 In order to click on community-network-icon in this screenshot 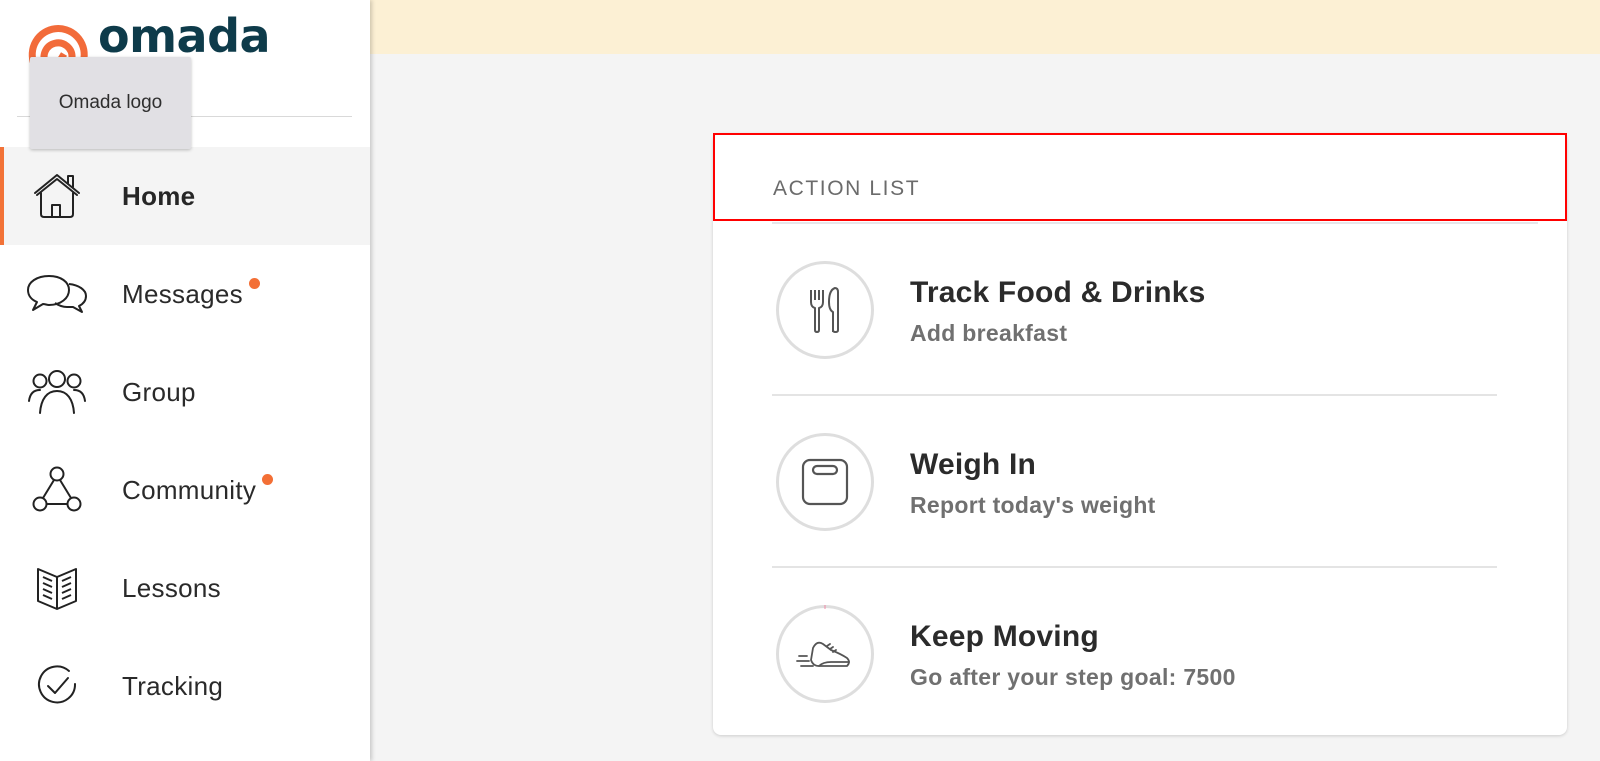, I will do `click(57, 490)`.